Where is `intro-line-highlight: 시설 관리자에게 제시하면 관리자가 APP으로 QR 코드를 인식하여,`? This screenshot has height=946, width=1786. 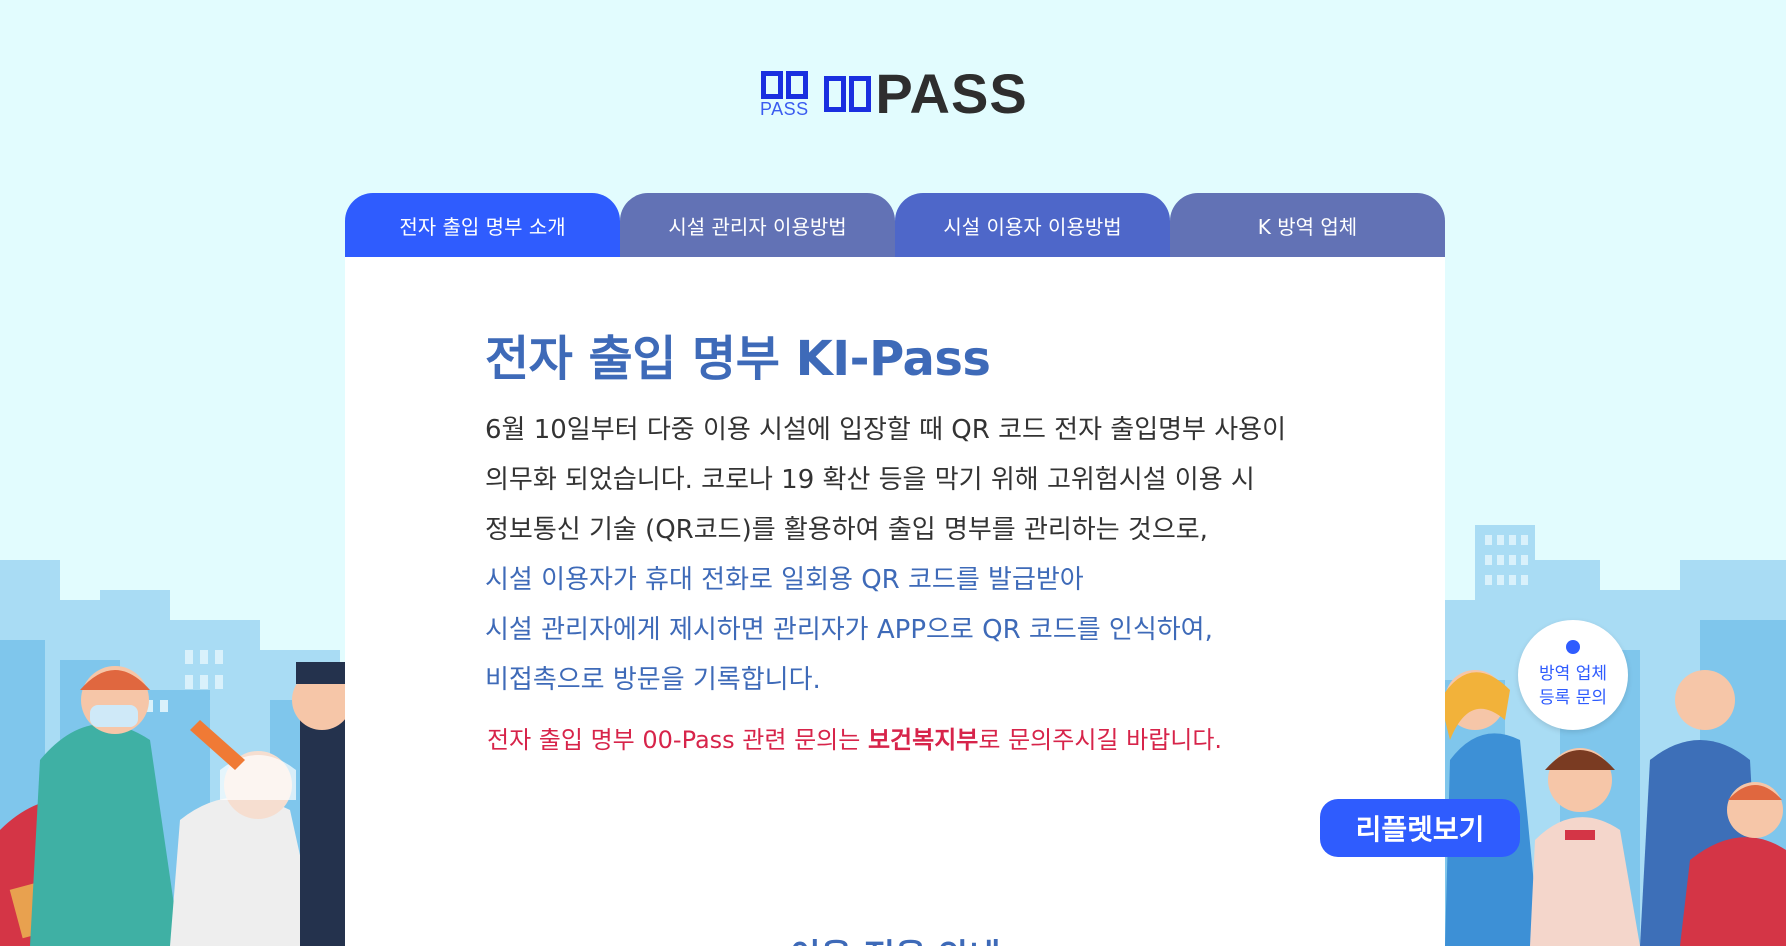
intro-line-highlight: 시설 관리자에게 제시하면 관리자가 APP으로 QR 코드를 인식하여, is located at coordinates (849, 630).